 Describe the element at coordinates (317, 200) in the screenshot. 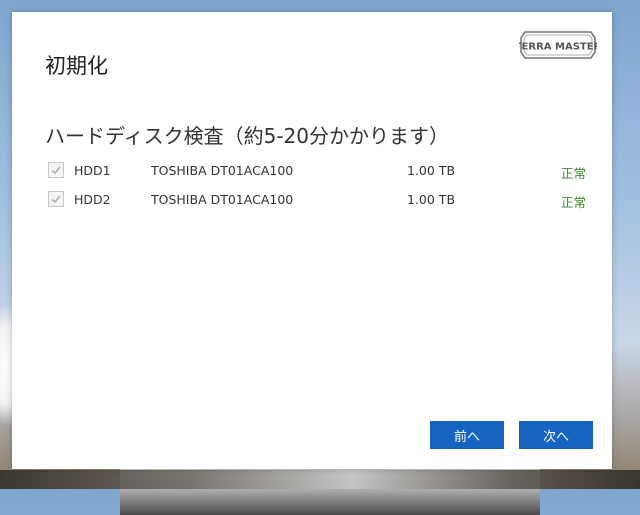

I see `disk-row: HDD2 TOSHIBA DT01ACA100 1.00 TB 正常` at that location.